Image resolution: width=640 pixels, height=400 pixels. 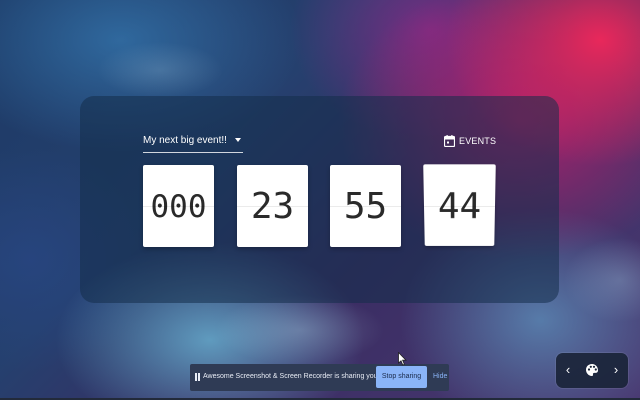 What do you see at coordinates (185, 140) in the screenshot?
I see `event-select-label: My next big event!!` at bounding box center [185, 140].